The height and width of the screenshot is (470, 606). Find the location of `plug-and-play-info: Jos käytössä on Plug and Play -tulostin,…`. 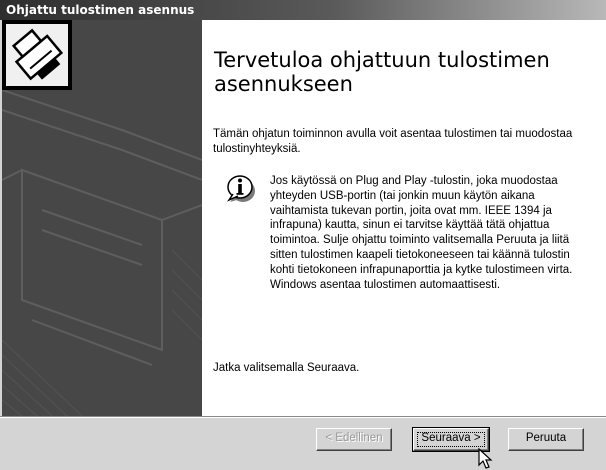

plug-and-play-info: Jos käytössä on Plug and Play -tulostin,… is located at coordinates (421, 233).